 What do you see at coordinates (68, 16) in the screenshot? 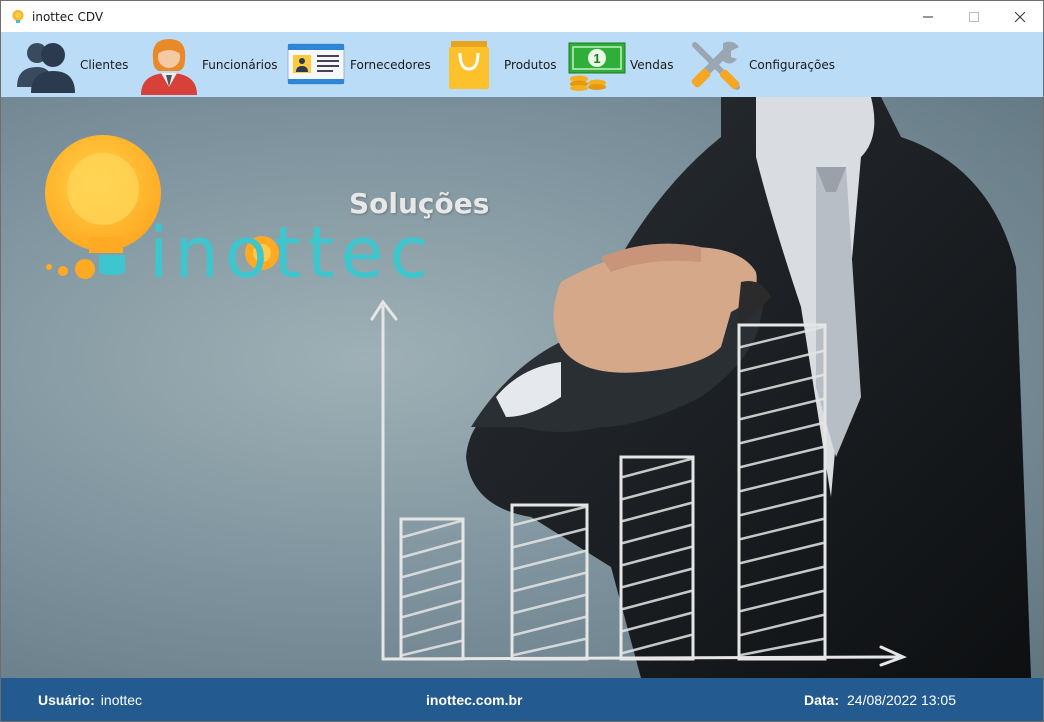
I see `window-title: inottec CDV` at bounding box center [68, 16].